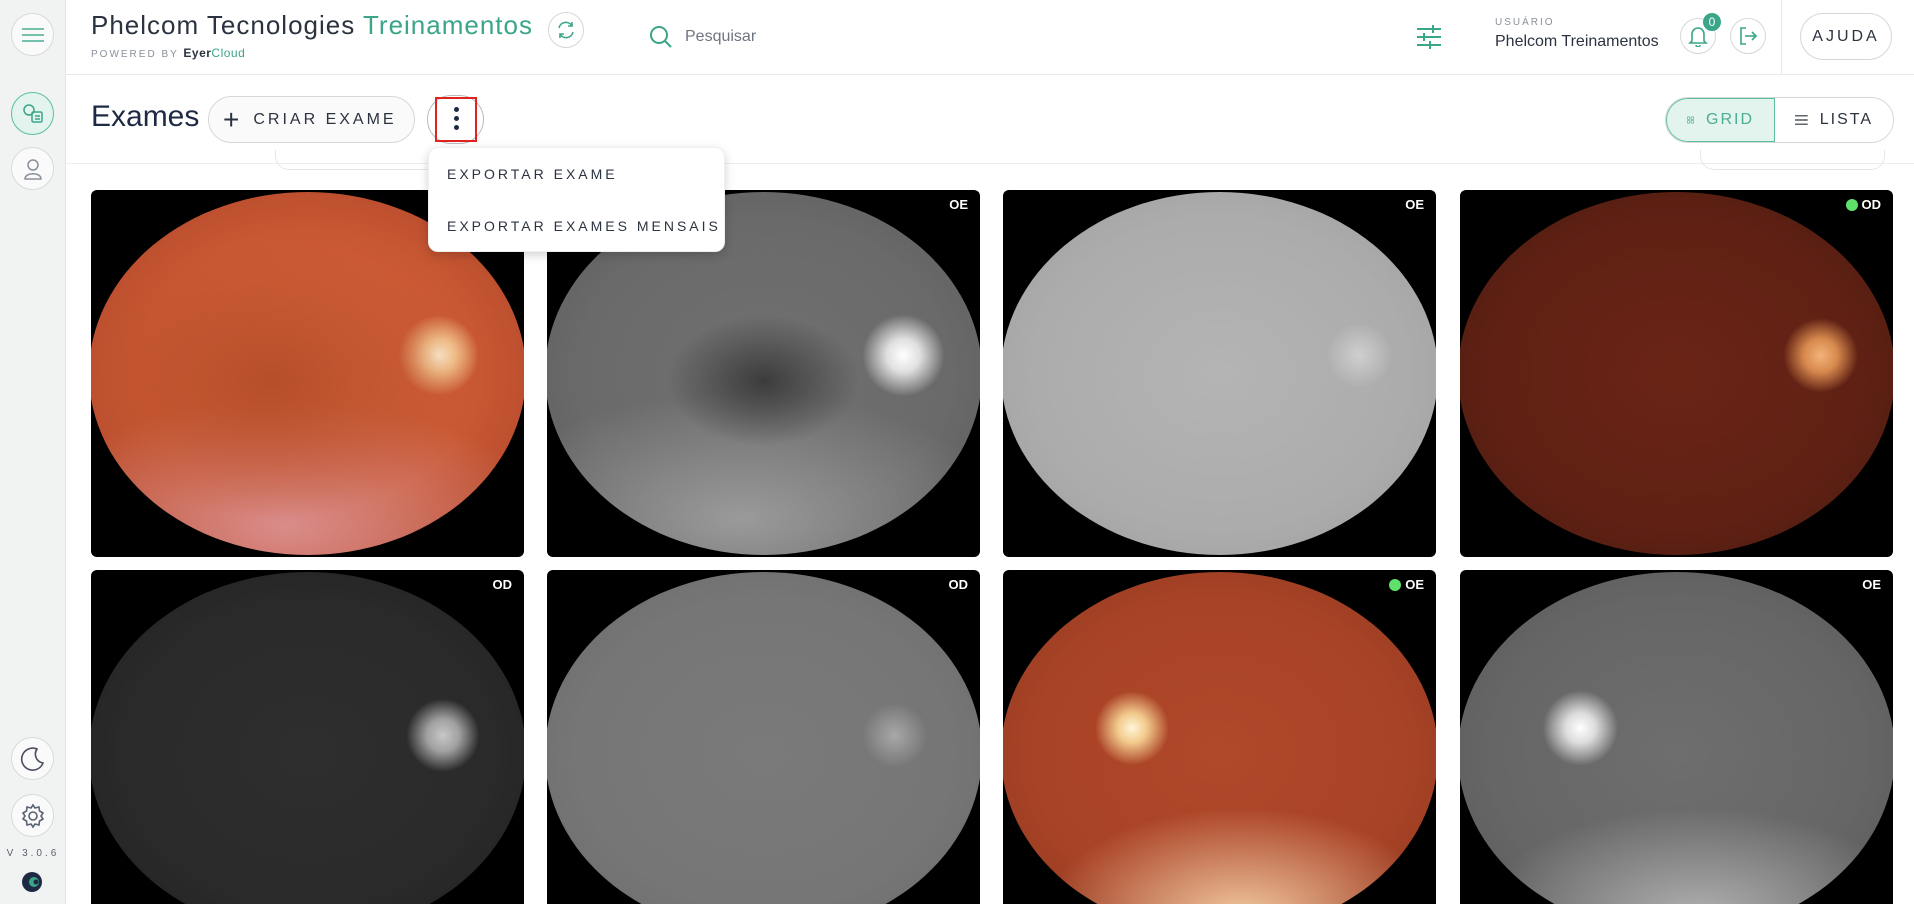 This screenshot has width=1914, height=904. I want to click on patients-nav-icon, so click(32, 168).